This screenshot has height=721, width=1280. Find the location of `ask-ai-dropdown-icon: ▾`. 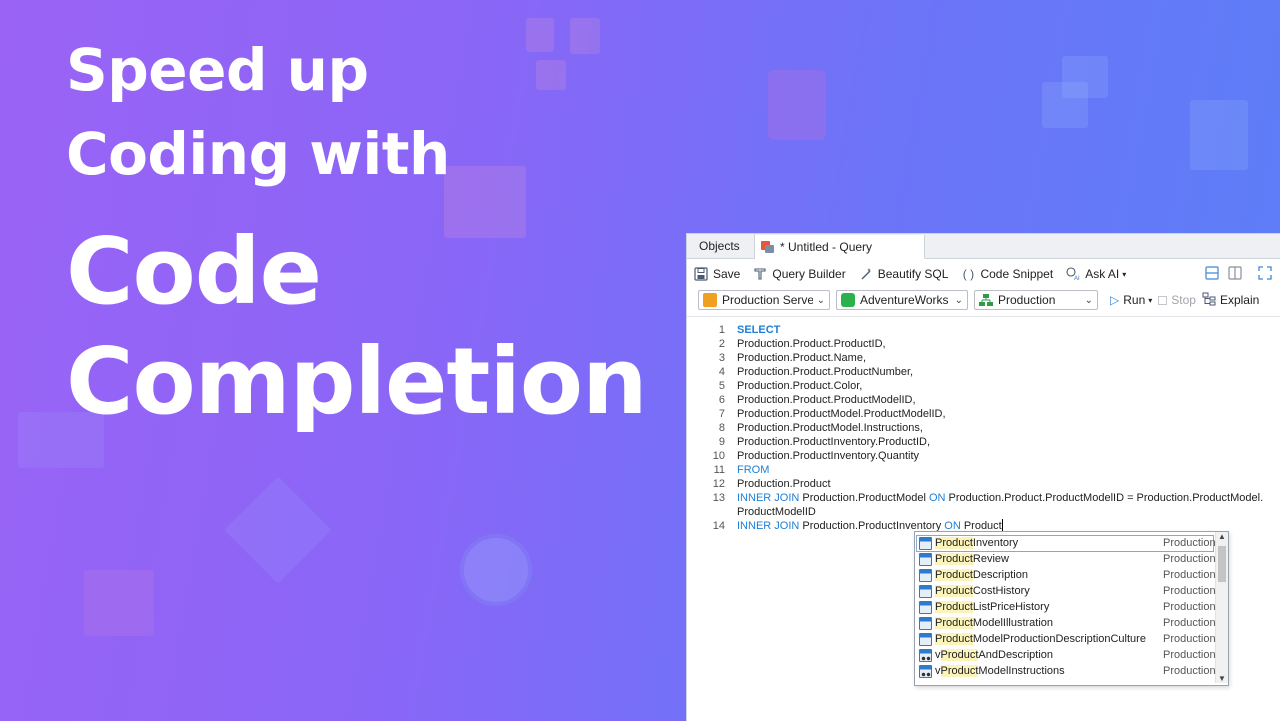

ask-ai-dropdown-icon: ▾ is located at coordinates (1124, 274).